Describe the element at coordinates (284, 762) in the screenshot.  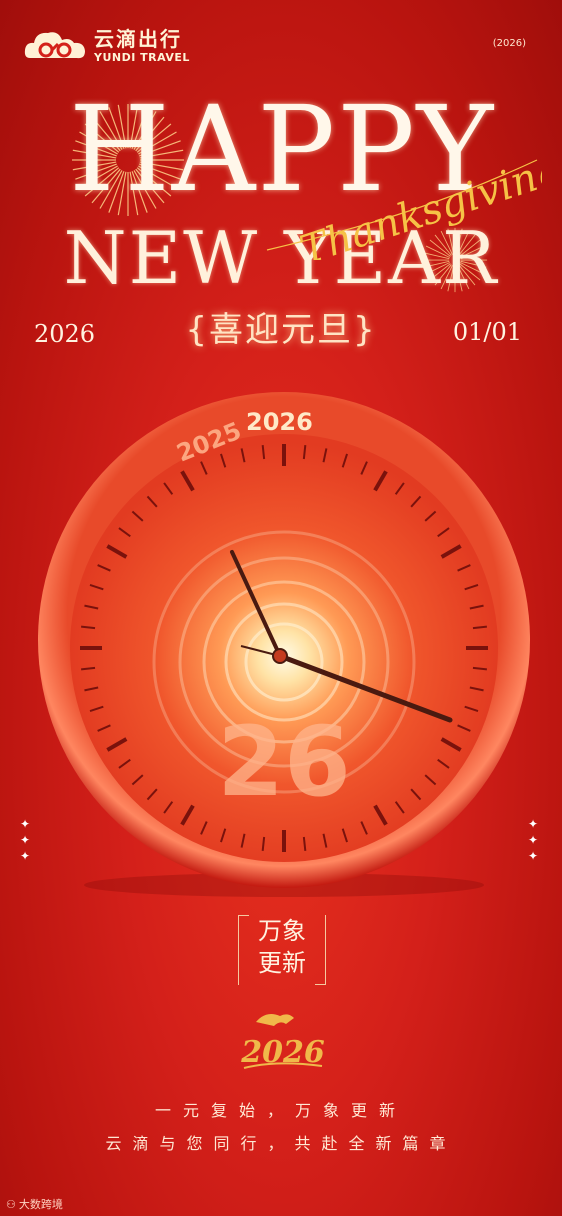
I see `tunnel-number: 26` at that location.